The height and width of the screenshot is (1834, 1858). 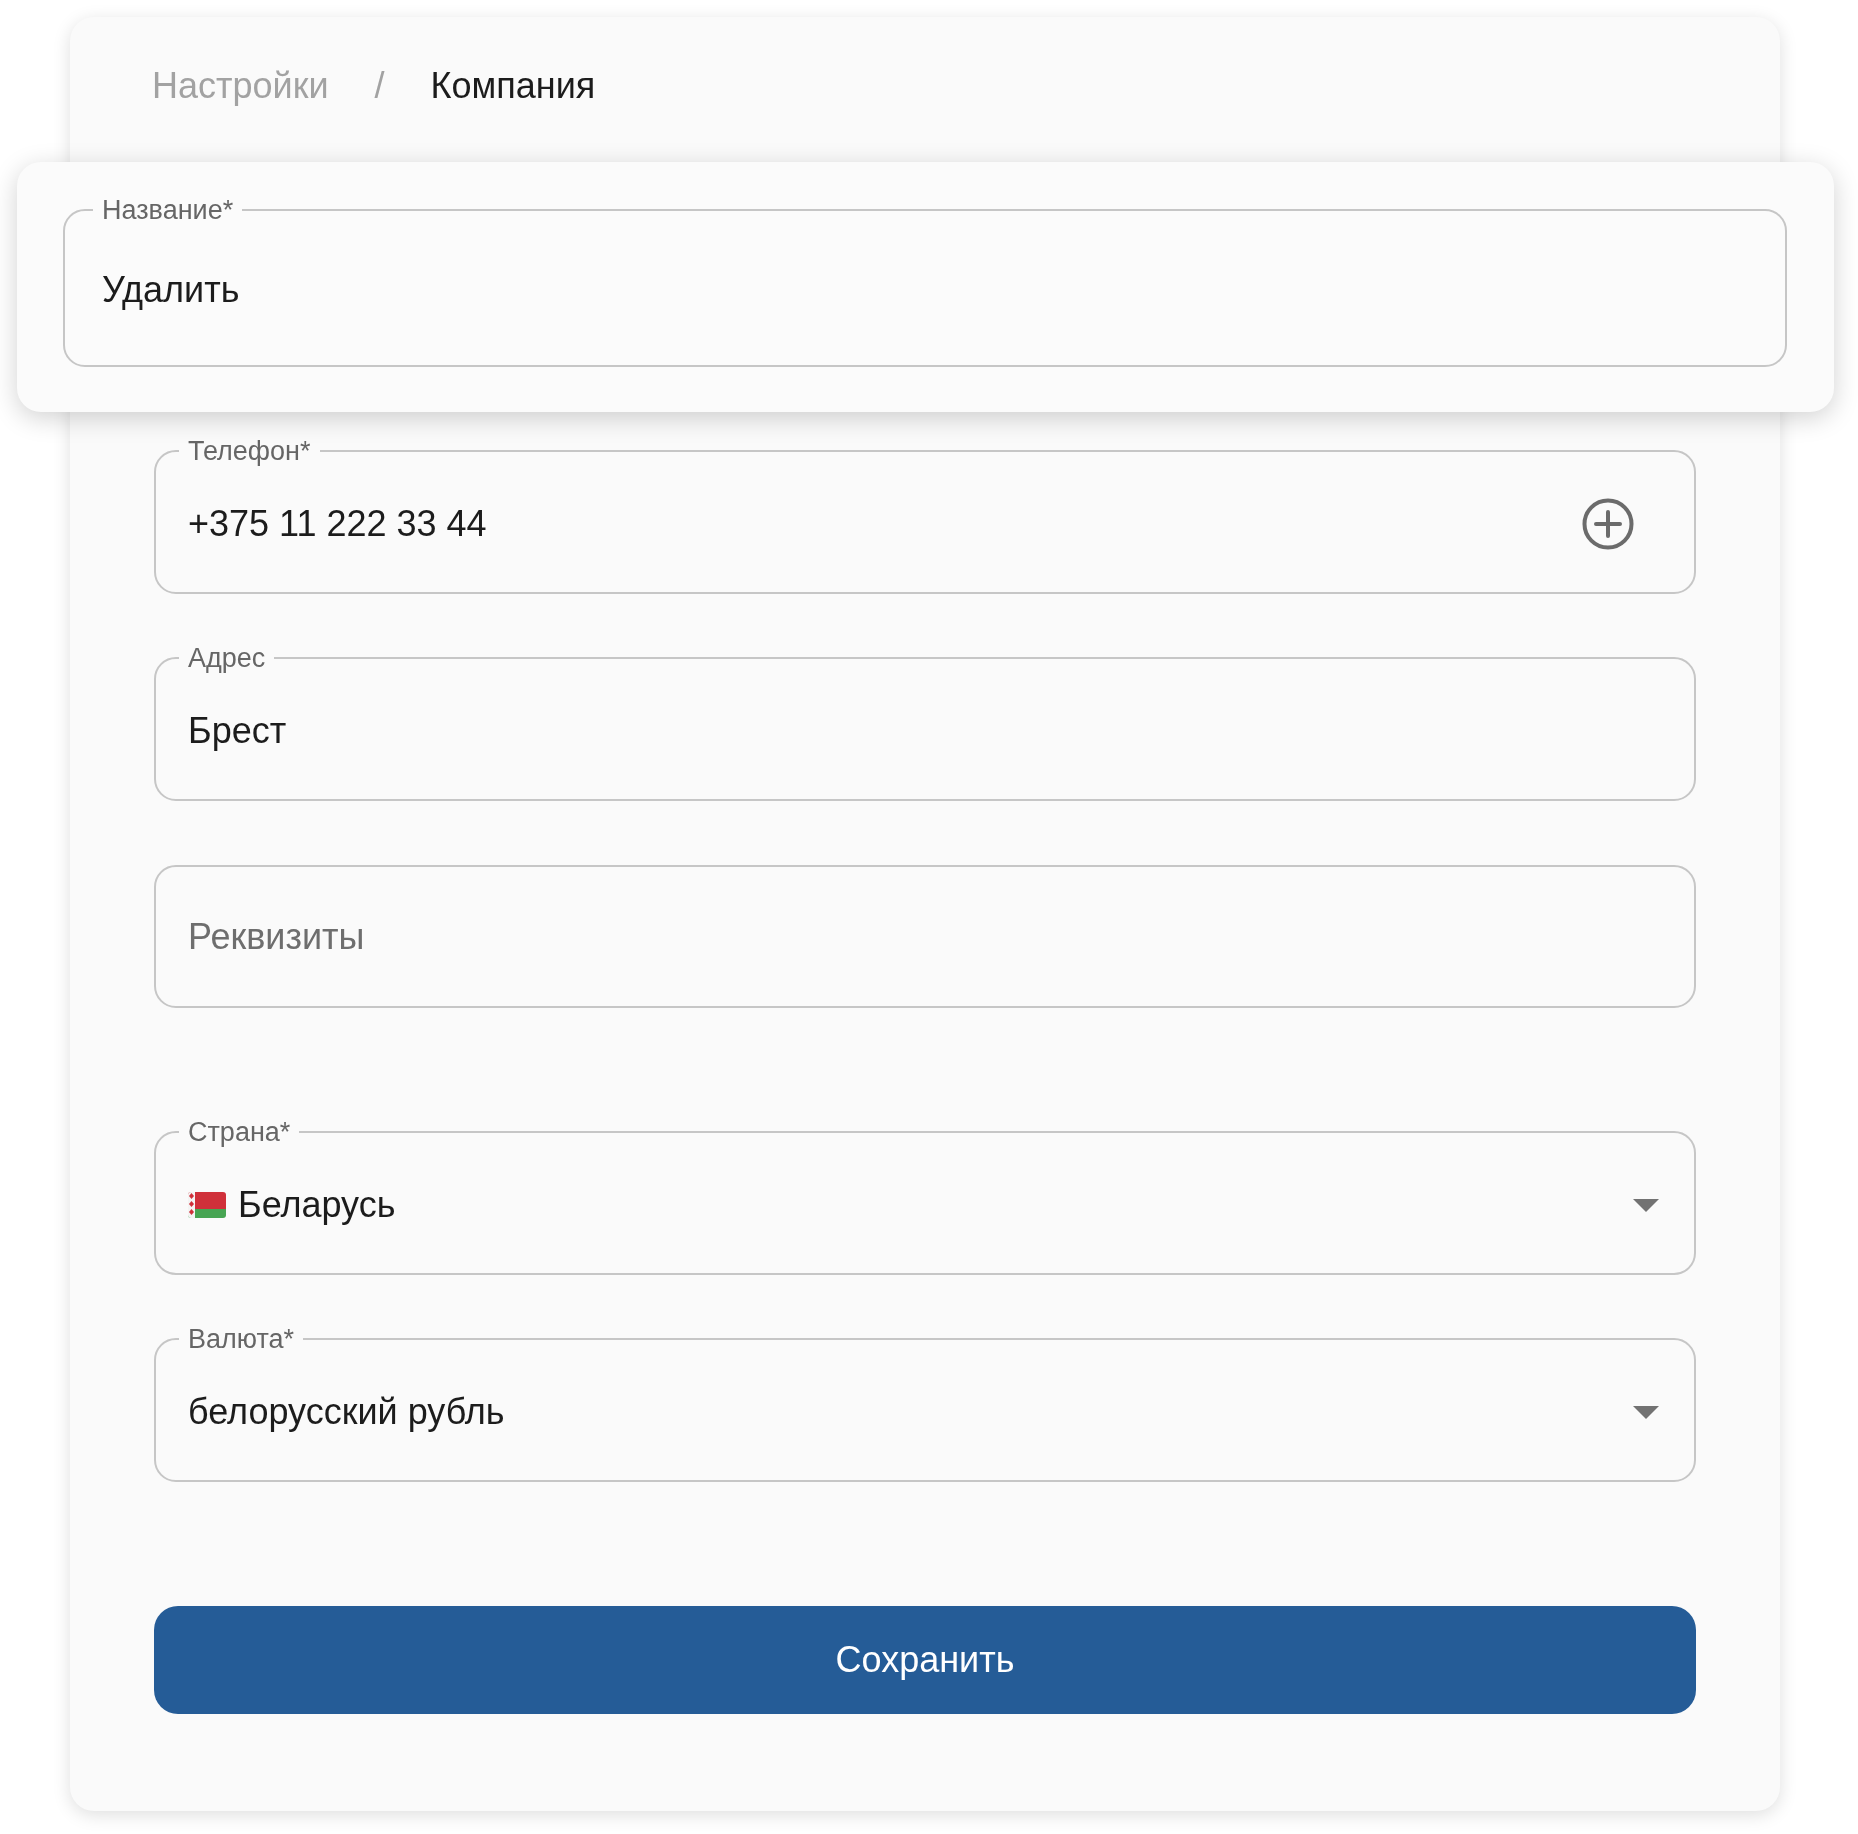 What do you see at coordinates (227, 658) in the screenshot?
I see `field-label: Адрес` at bounding box center [227, 658].